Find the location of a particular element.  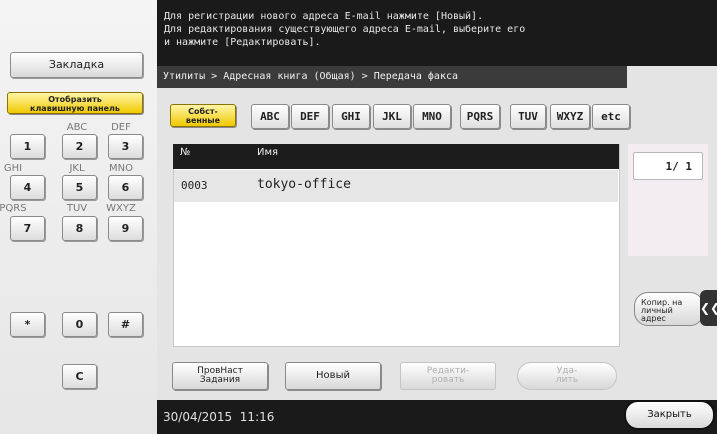

key-3: 3 is located at coordinates (125, 146).